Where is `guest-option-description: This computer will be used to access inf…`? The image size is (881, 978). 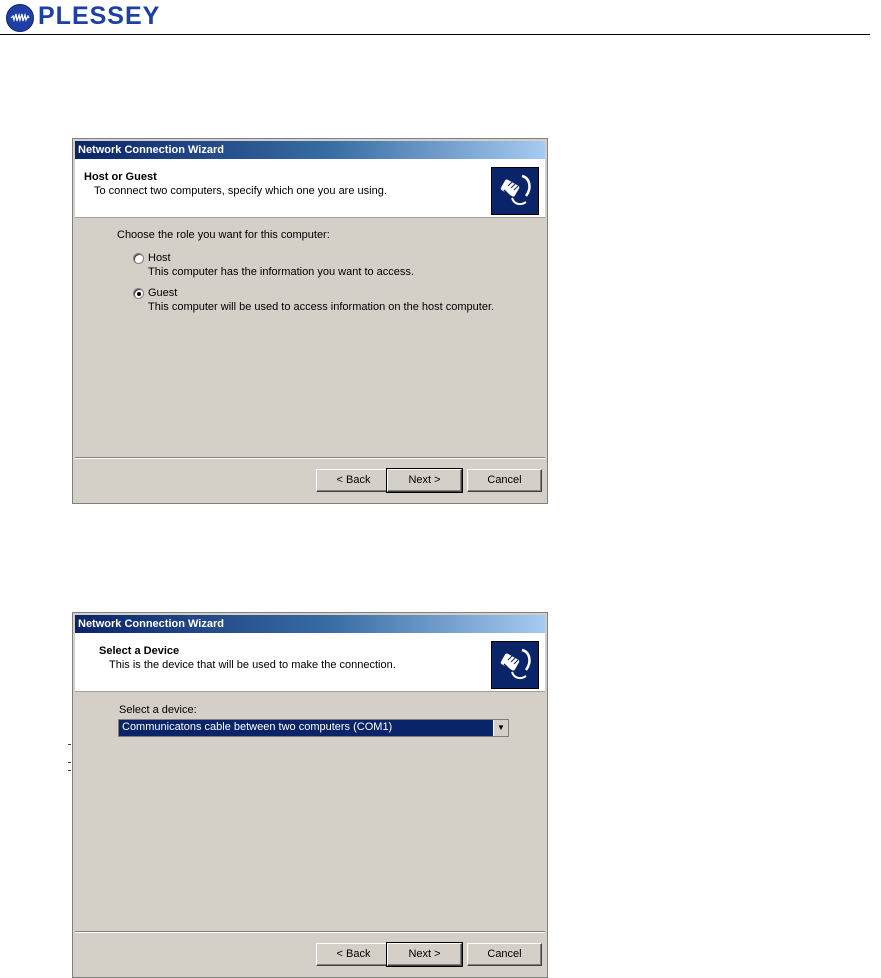
guest-option-description: This computer will be used to access inf… is located at coordinates (321, 307).